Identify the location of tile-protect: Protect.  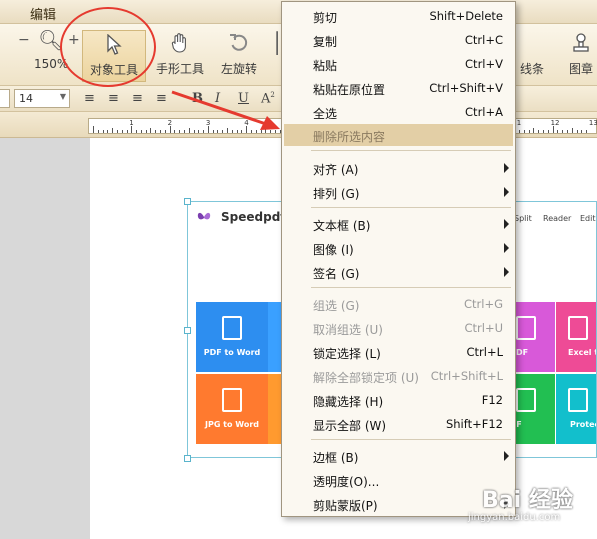
(576, 409).